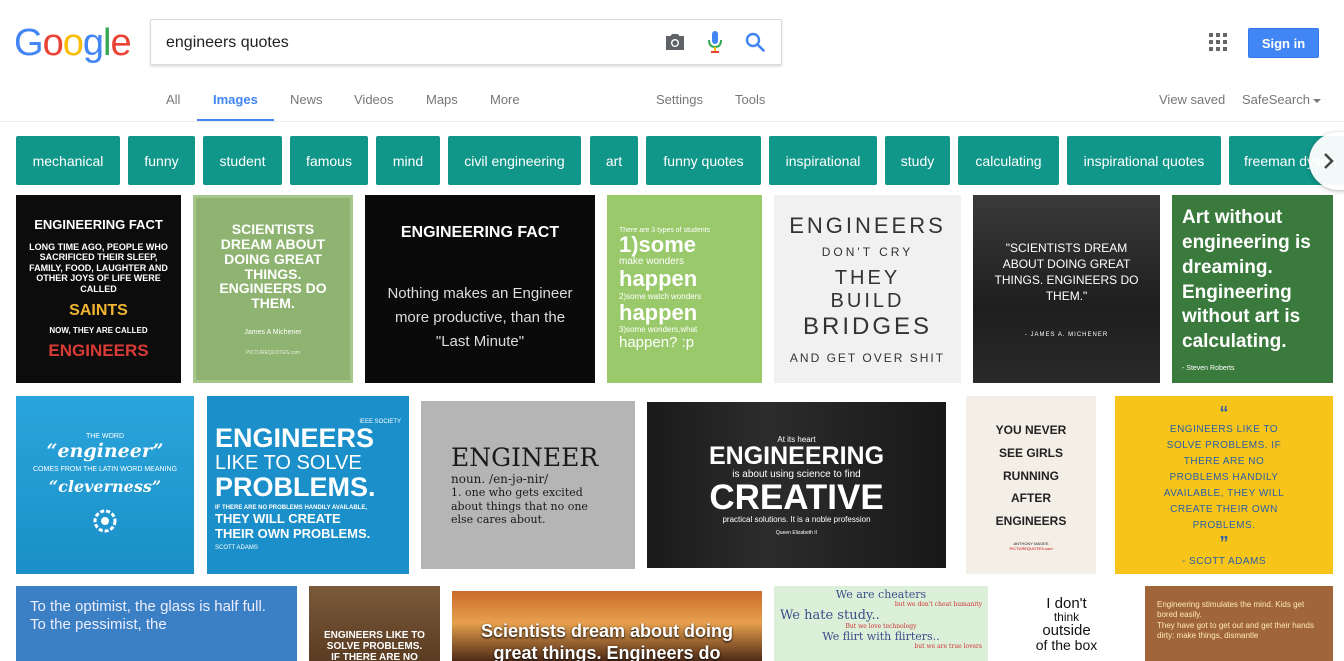 This screenshot has height=661, width=1344. Describe the element at coordinates (1066, 603) in the screenshot. I see `image-text: I don't` at that location.